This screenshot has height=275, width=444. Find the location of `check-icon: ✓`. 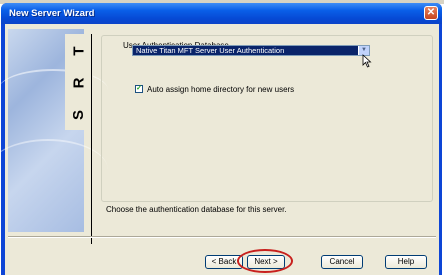

check-icon: ✓ is located at coordinates (139, 88).